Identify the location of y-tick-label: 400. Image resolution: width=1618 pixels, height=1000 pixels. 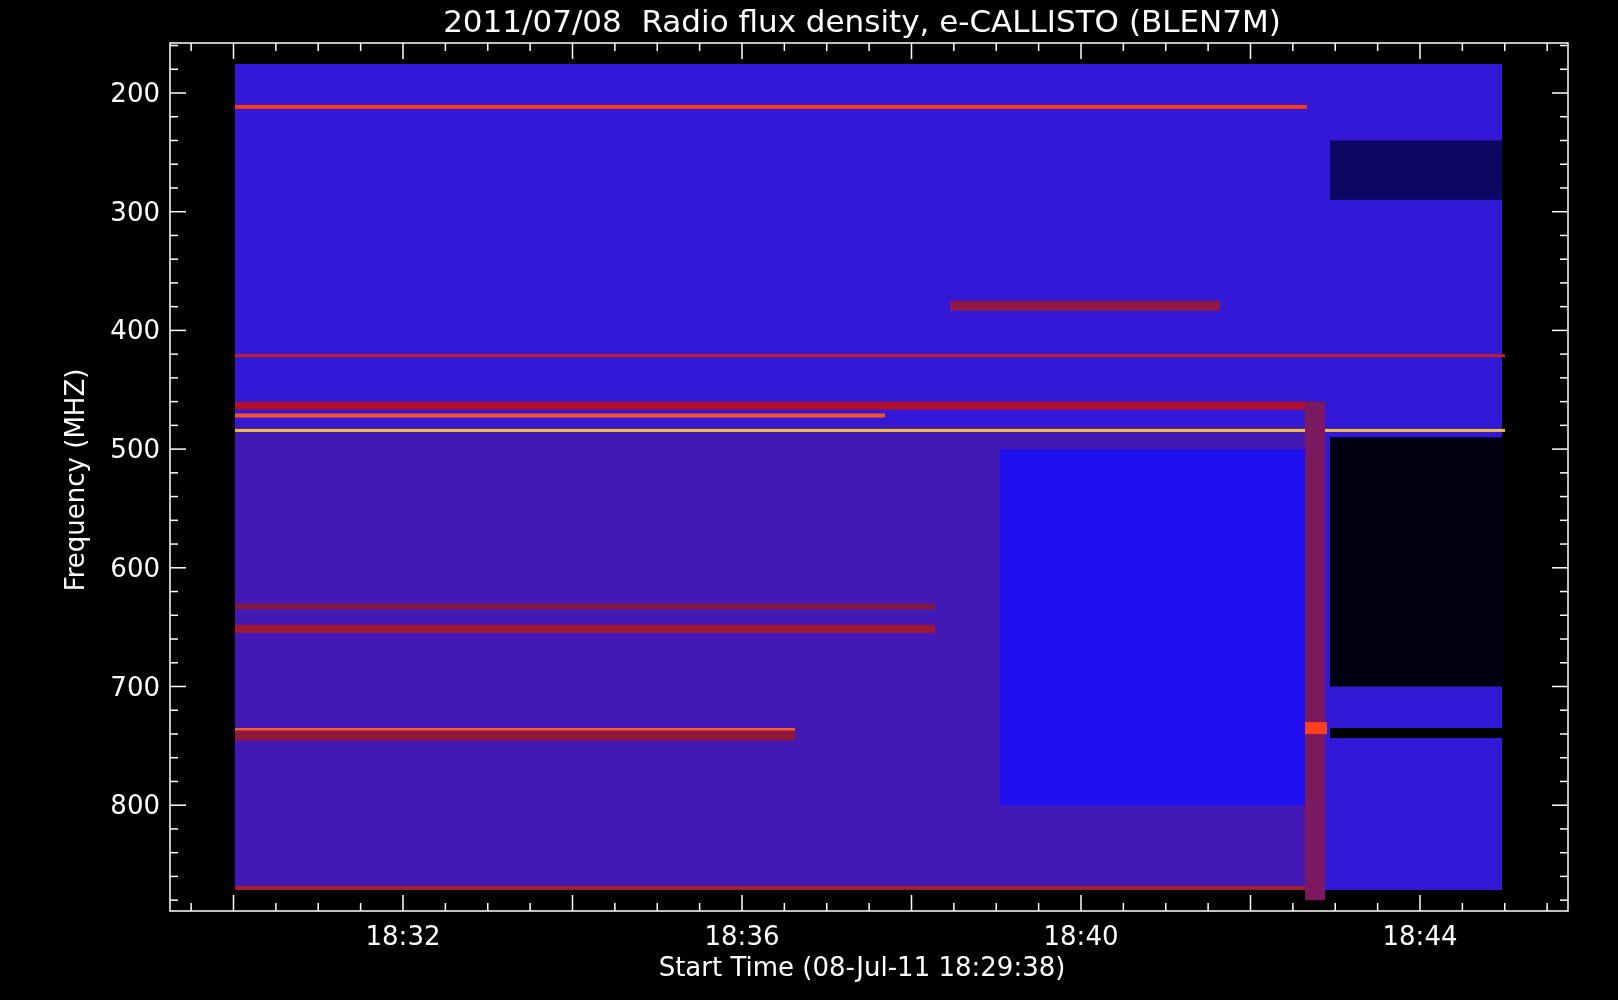
(135, 330).